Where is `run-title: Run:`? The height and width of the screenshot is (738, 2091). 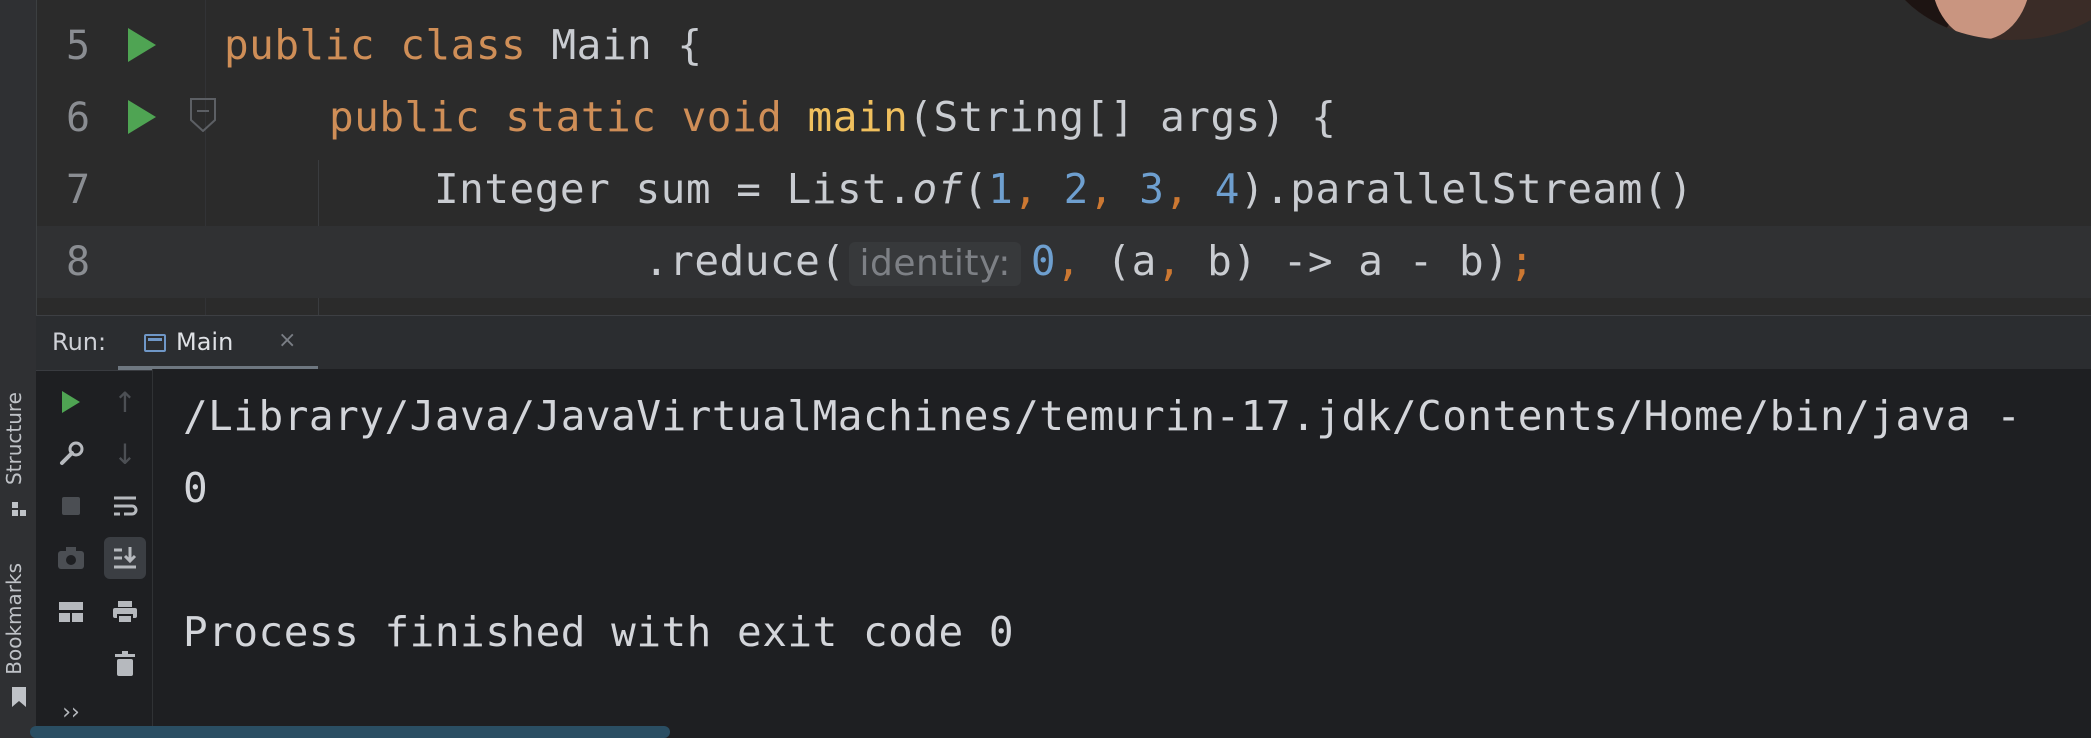
run-title: Run: is located at coordinates (79, 342).